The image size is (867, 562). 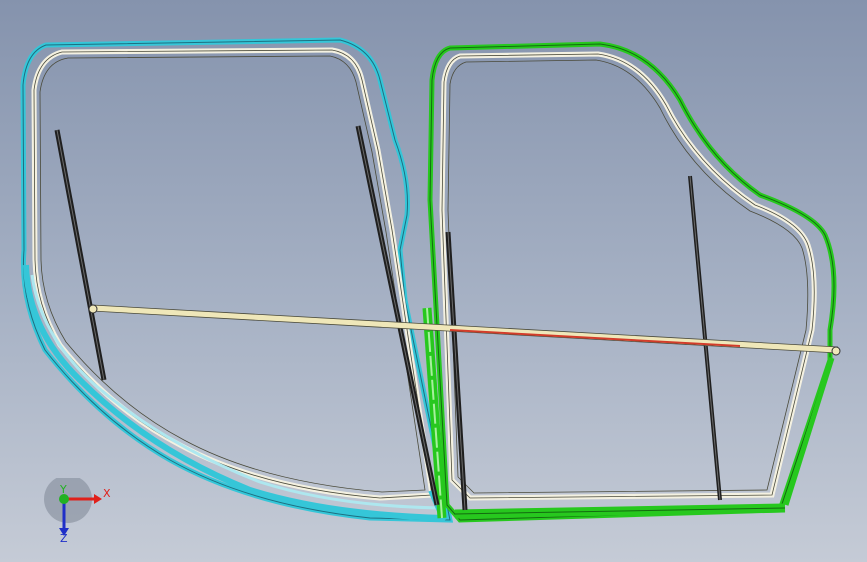 What do you see at coordinates (107, 493) in the screenshot?
I see `x-axis-label: X` at bounding box center [107, 493].